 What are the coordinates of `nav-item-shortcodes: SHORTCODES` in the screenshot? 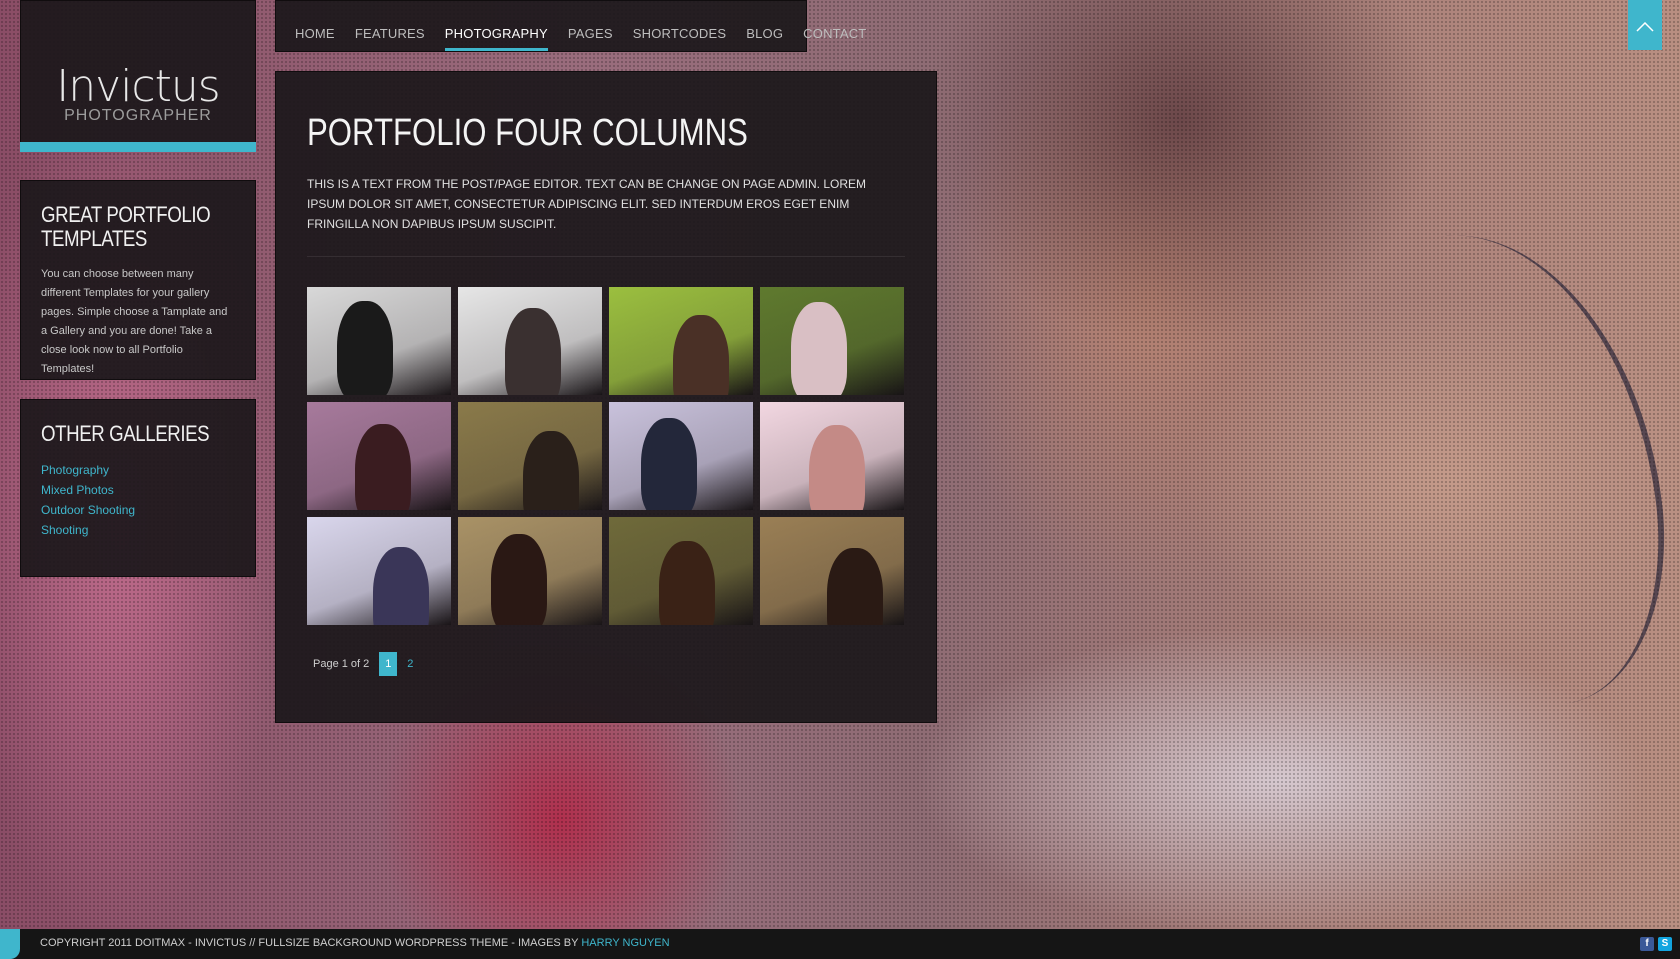 It's located at (680, 26).